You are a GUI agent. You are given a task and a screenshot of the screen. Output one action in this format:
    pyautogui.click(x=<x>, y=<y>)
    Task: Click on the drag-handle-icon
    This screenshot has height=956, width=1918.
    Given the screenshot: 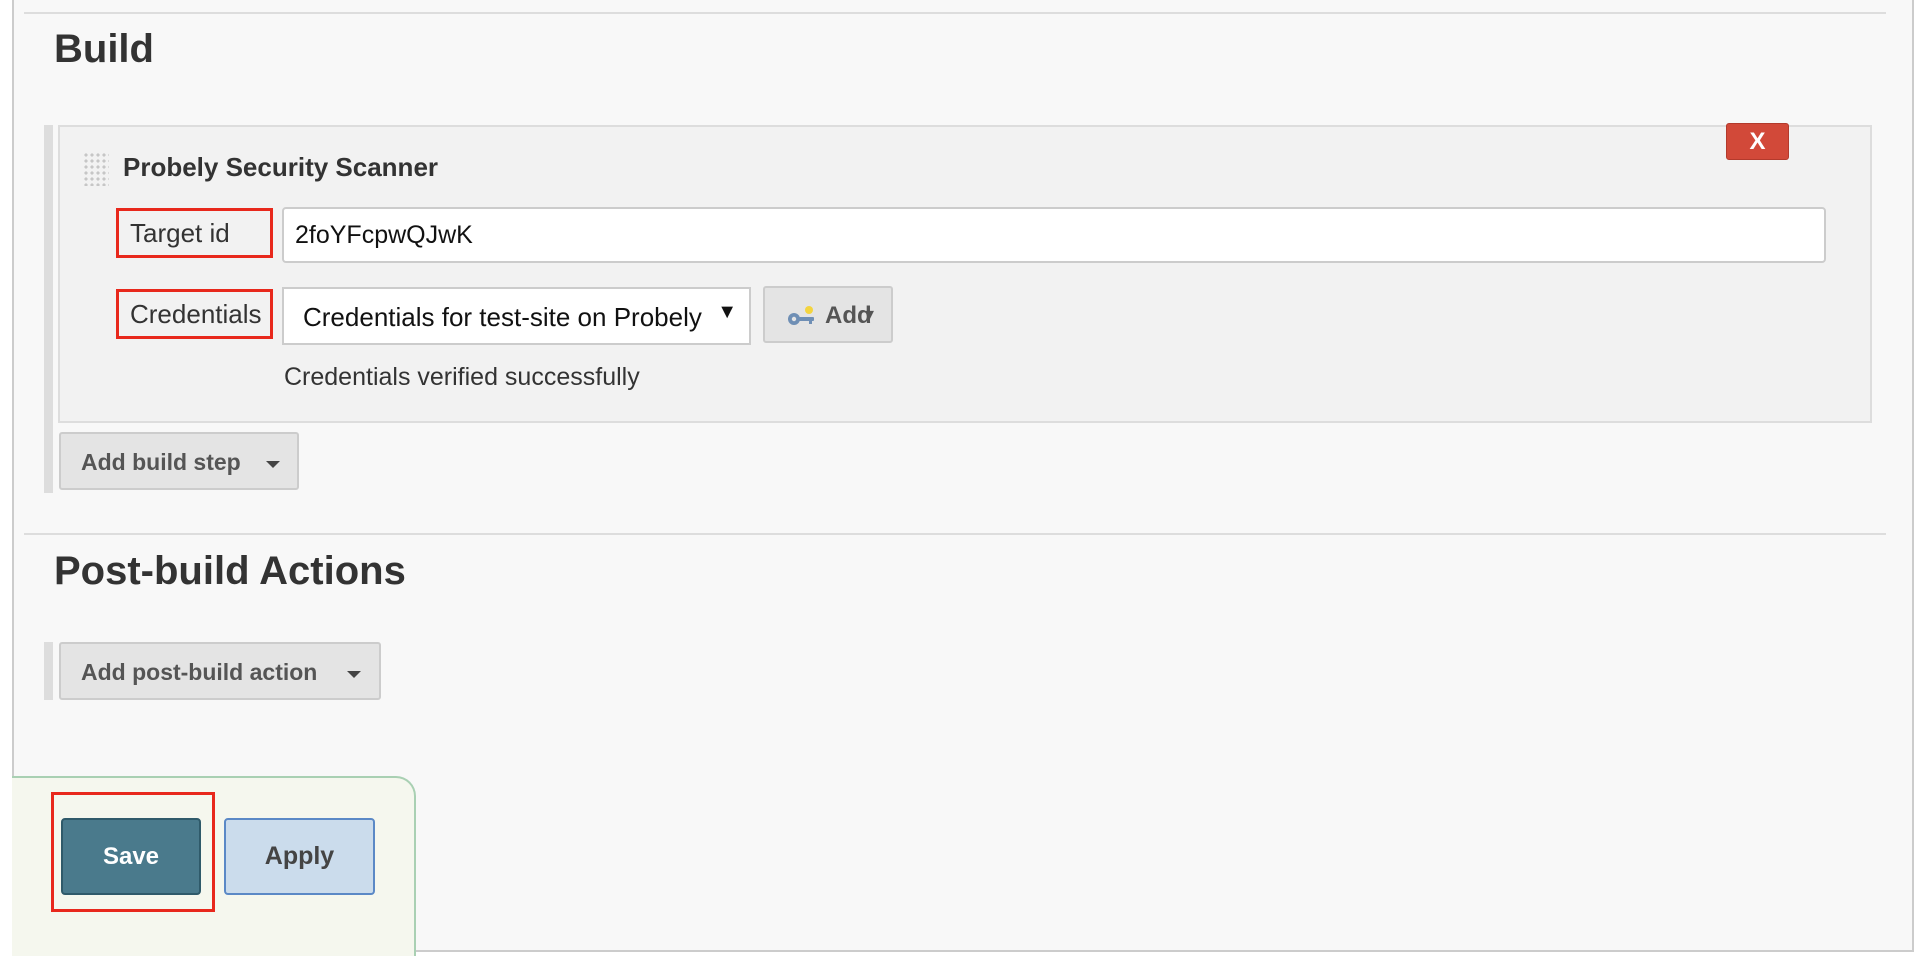 What is the action you would take?
    pyautogui.click(x=96, y=169)
    